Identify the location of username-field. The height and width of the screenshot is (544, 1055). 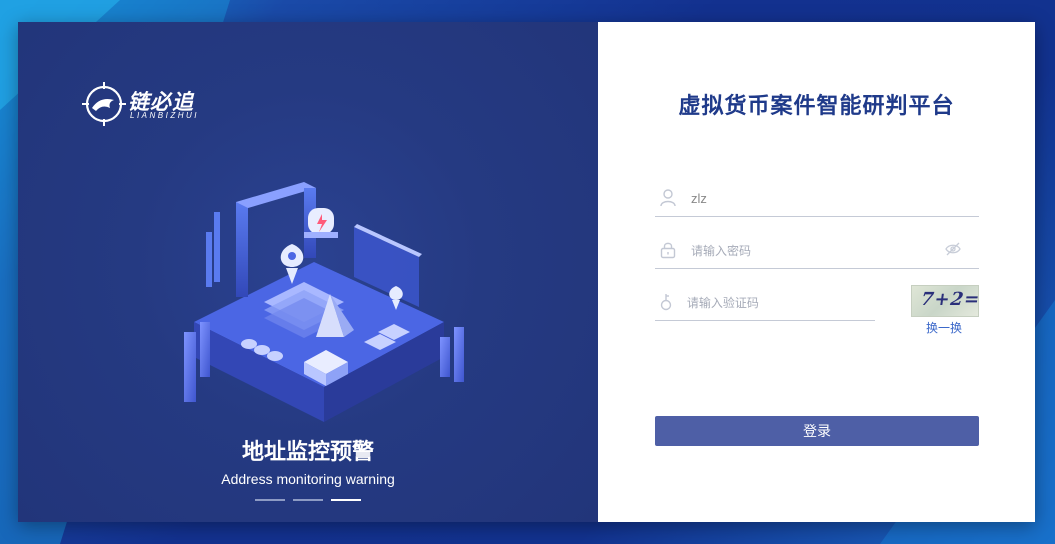
(817, 198).